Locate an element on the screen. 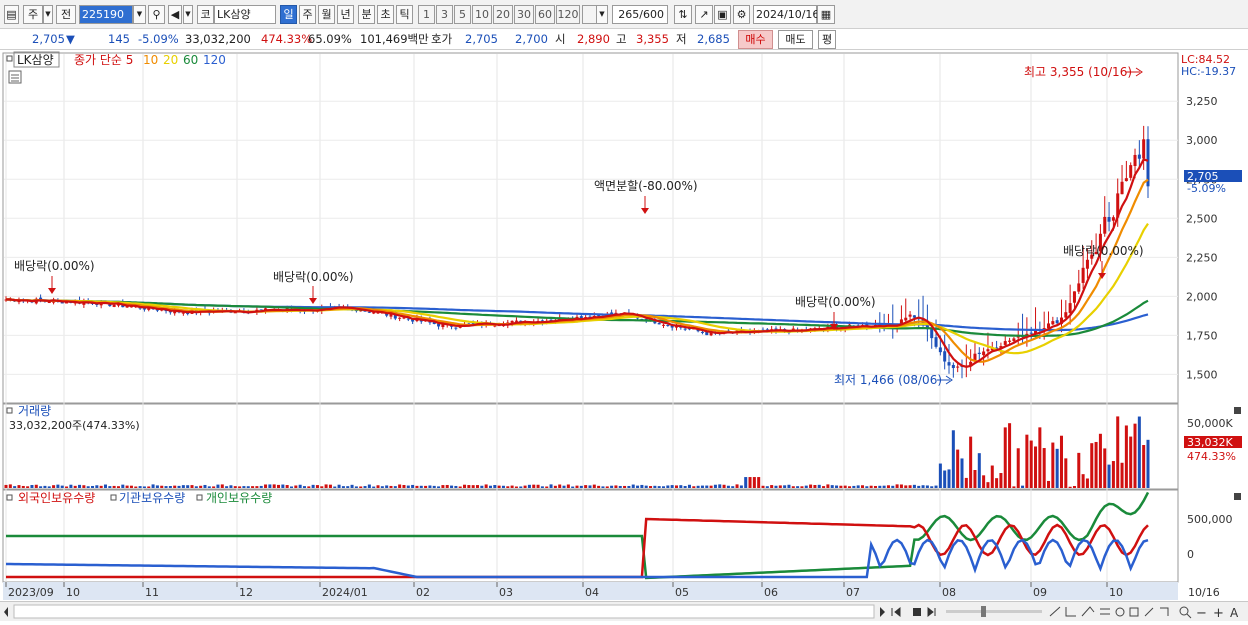  stock-name-field: LK삼양 is located at coordinates (245, 14).